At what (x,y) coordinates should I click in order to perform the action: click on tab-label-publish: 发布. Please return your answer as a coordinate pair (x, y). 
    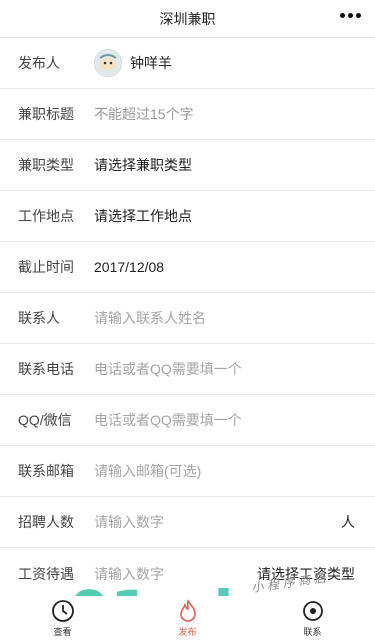
    Looking at the image, I should click on (187, 632).